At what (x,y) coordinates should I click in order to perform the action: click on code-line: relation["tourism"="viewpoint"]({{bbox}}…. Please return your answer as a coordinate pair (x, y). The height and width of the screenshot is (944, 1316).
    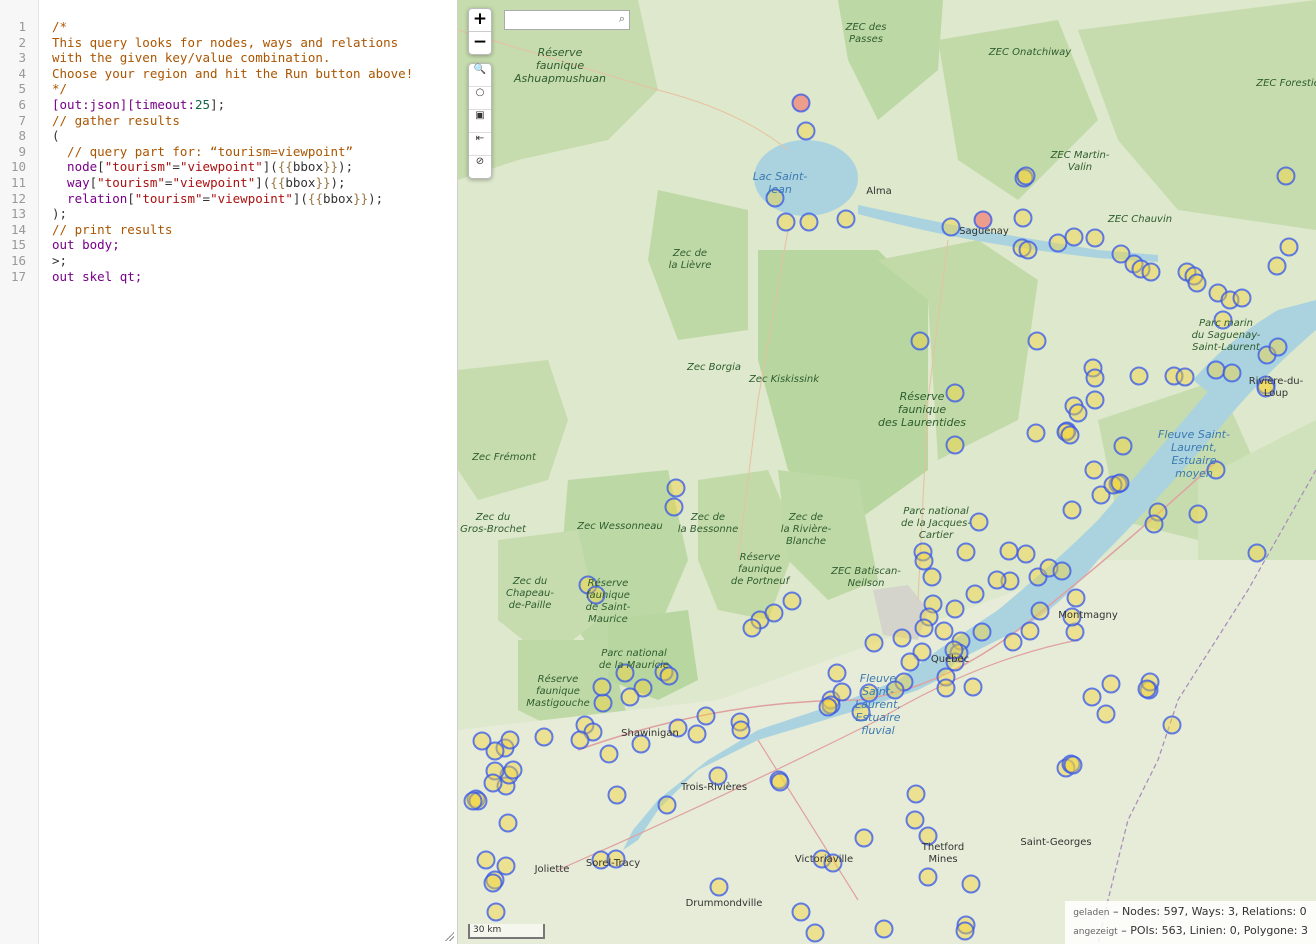
    Looking at the image, I should click on (217, 198).